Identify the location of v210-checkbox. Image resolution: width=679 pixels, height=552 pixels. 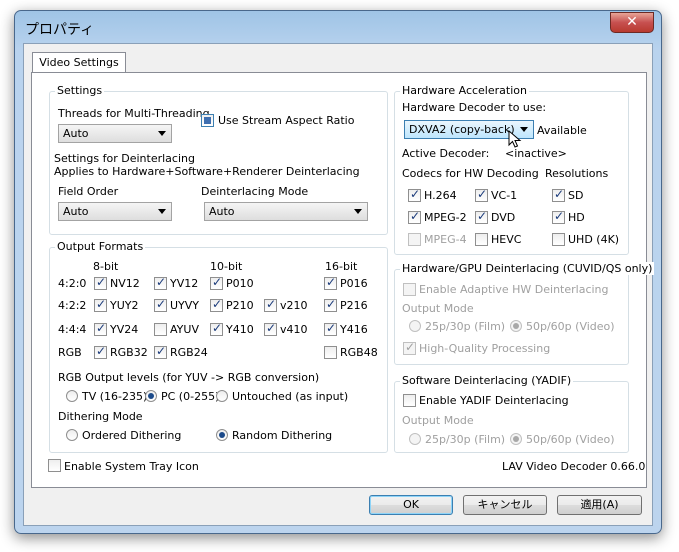
(270, 304).